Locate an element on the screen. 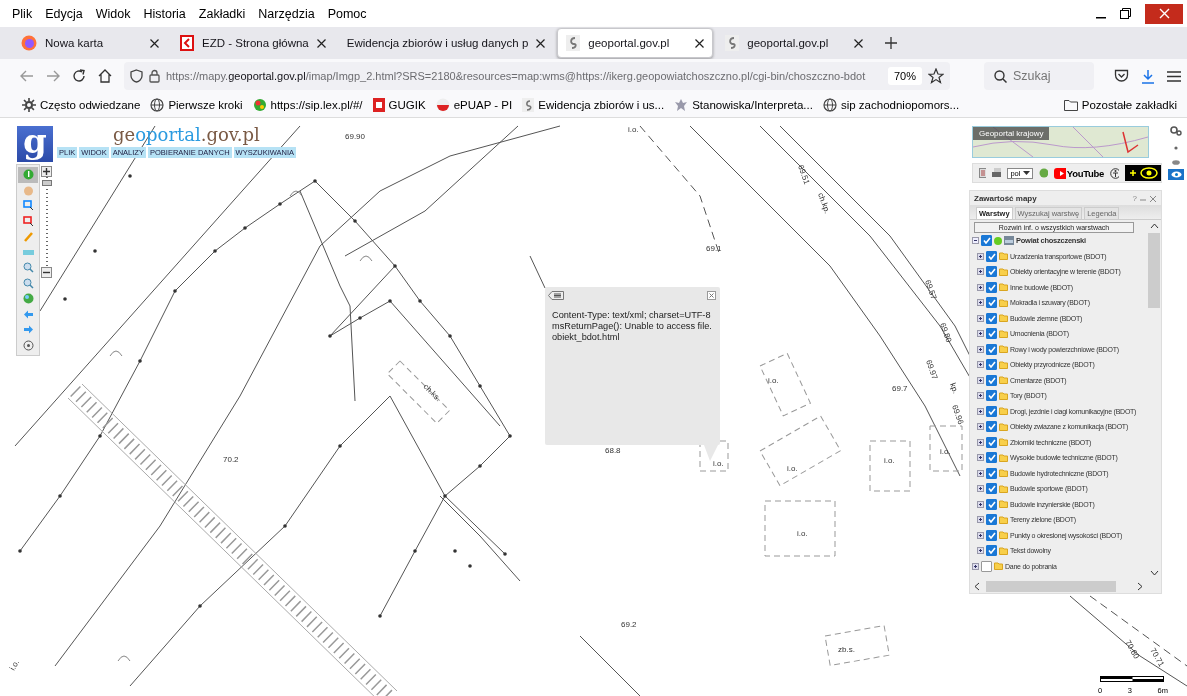 The width and height of the screenshot is (1187, 696). scroll-left-icon is located at coordinates (977, 586).